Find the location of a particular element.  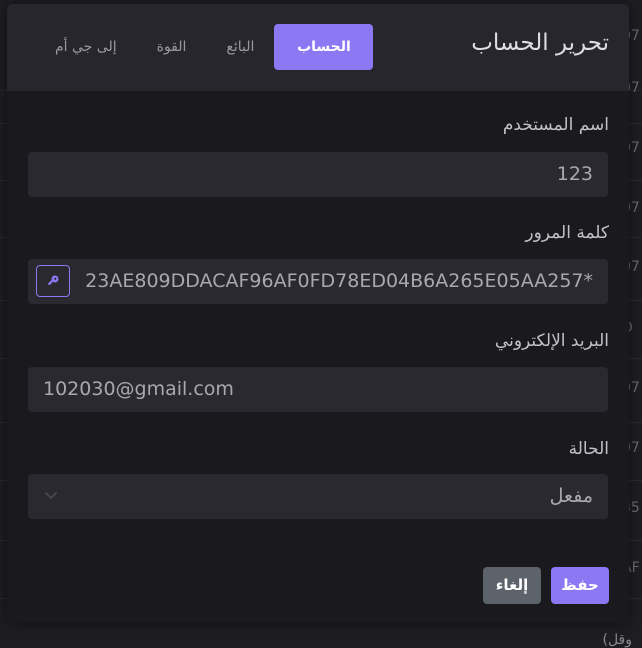

tab-bar: إلى جي أم القوة البائع الحساب is located at coordinates (204, 47).